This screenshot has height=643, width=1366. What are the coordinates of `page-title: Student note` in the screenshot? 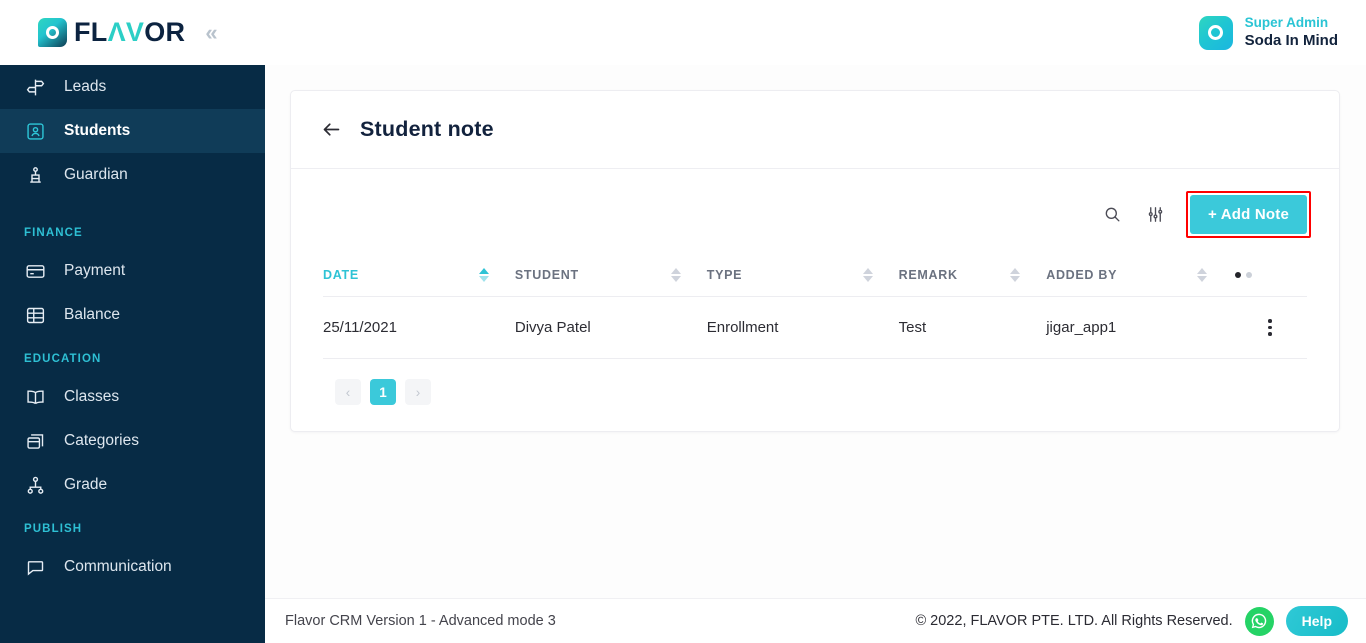 It's located at (427, 129).